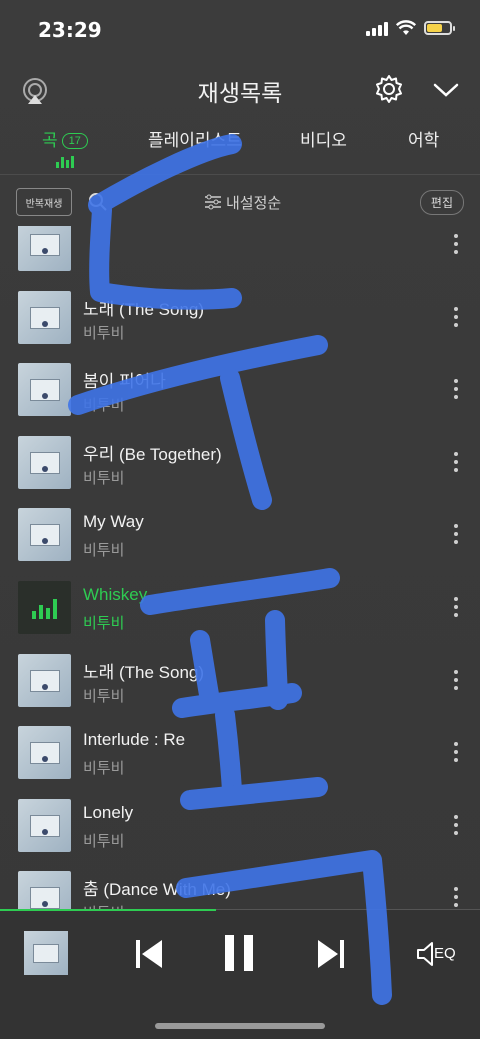 Image resolution: width=480 pixels, height=1039 pixels. What do you see at coordinates (240, 534) in the screenshot?
I see `song-row: My Way 비투비` at bounding box center [240, 534].